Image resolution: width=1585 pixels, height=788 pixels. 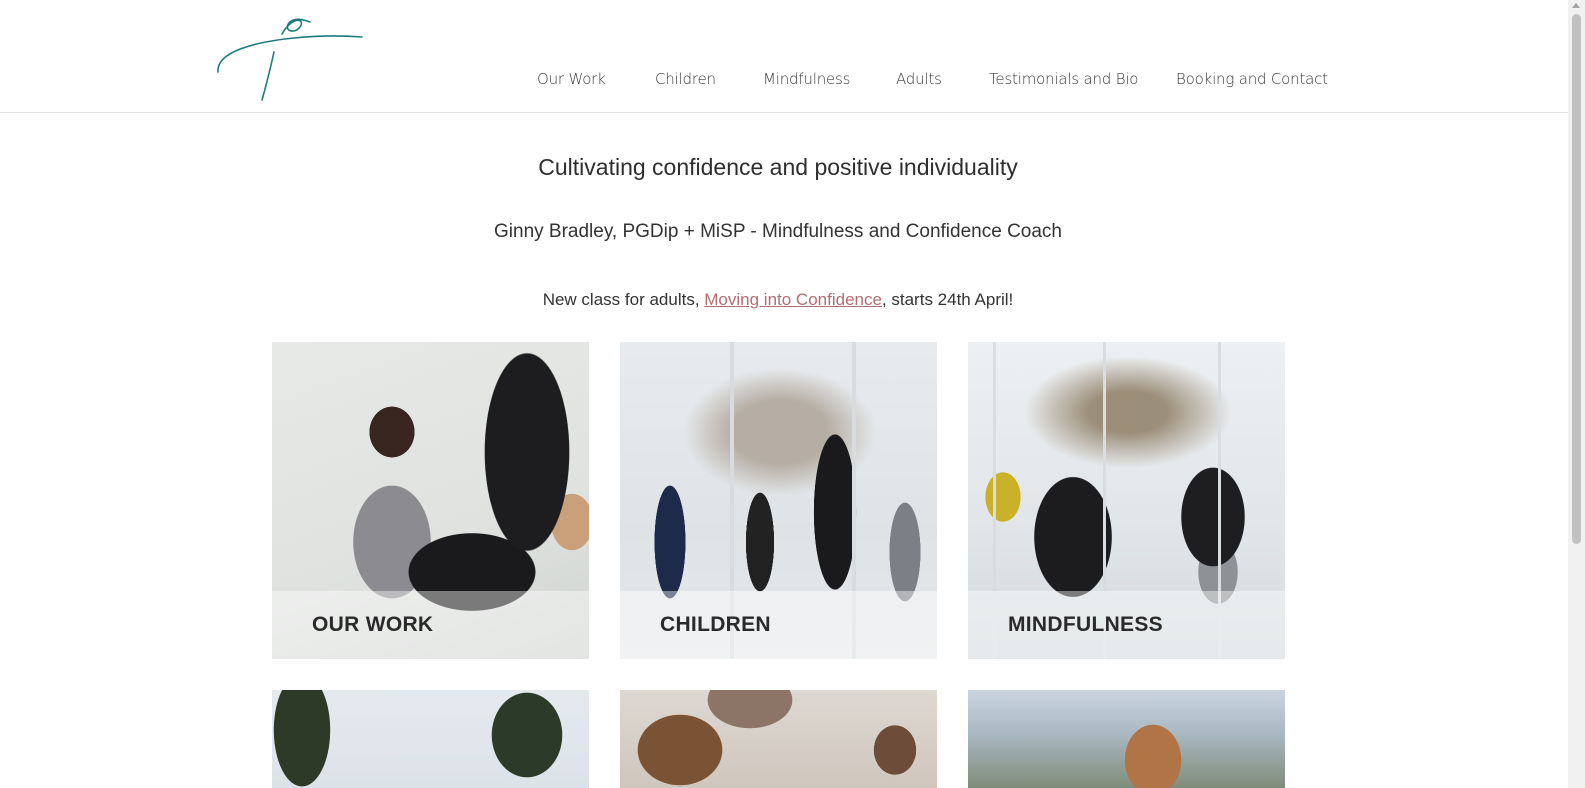 What do you see at coordinates (1252, 79) in the screenshot?
I see `nav-booking-and-contact: Booking and Contact` at bounding box center [1252, 79].